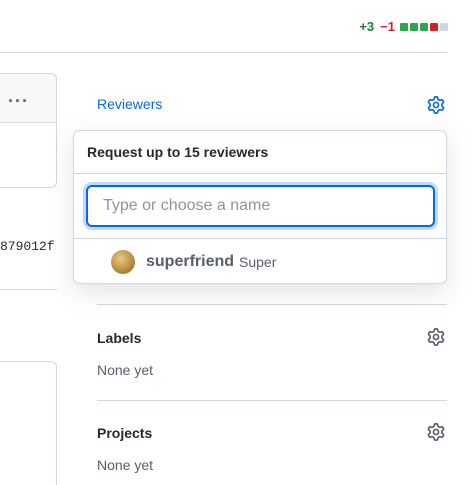 This screenshot has width=471, height=485. I want to click on kebab-menu-icon: ···, so click(18, 101).